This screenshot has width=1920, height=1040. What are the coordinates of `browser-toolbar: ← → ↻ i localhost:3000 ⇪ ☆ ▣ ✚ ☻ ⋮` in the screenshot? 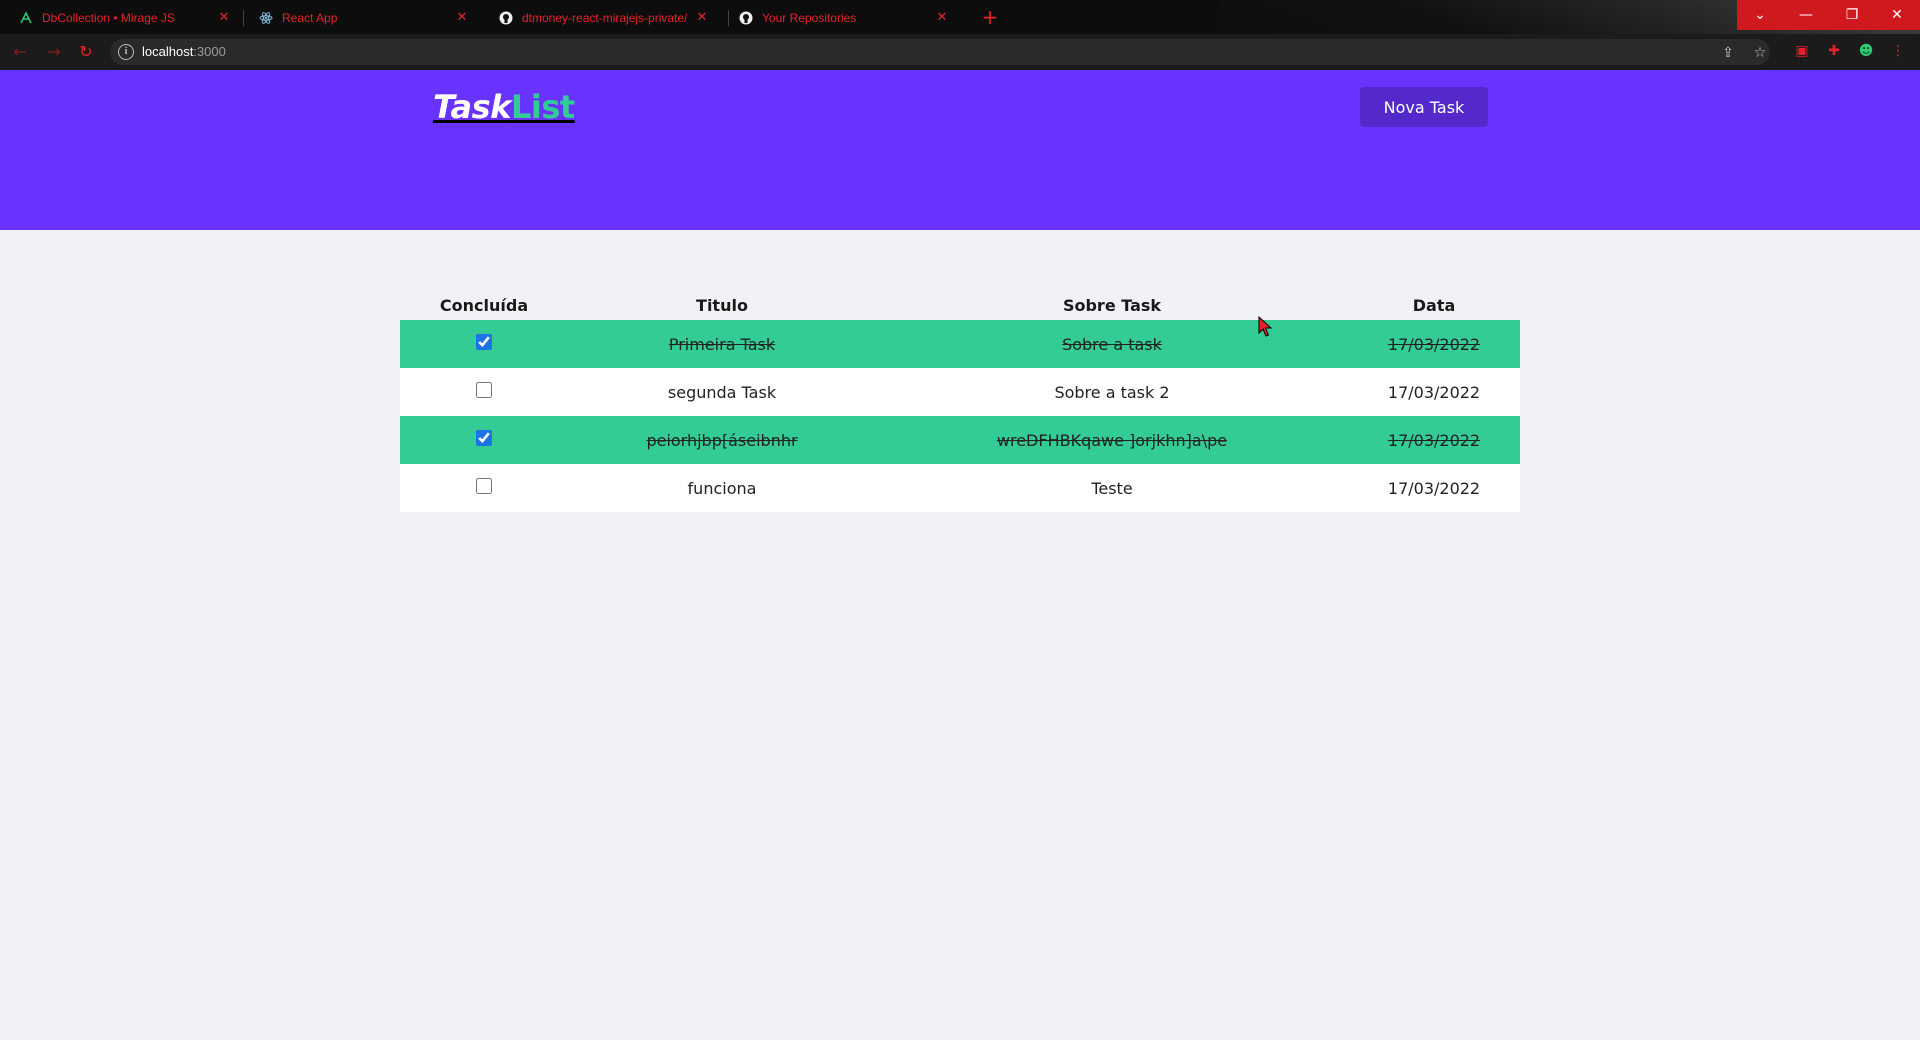 It's located at (960, 52).